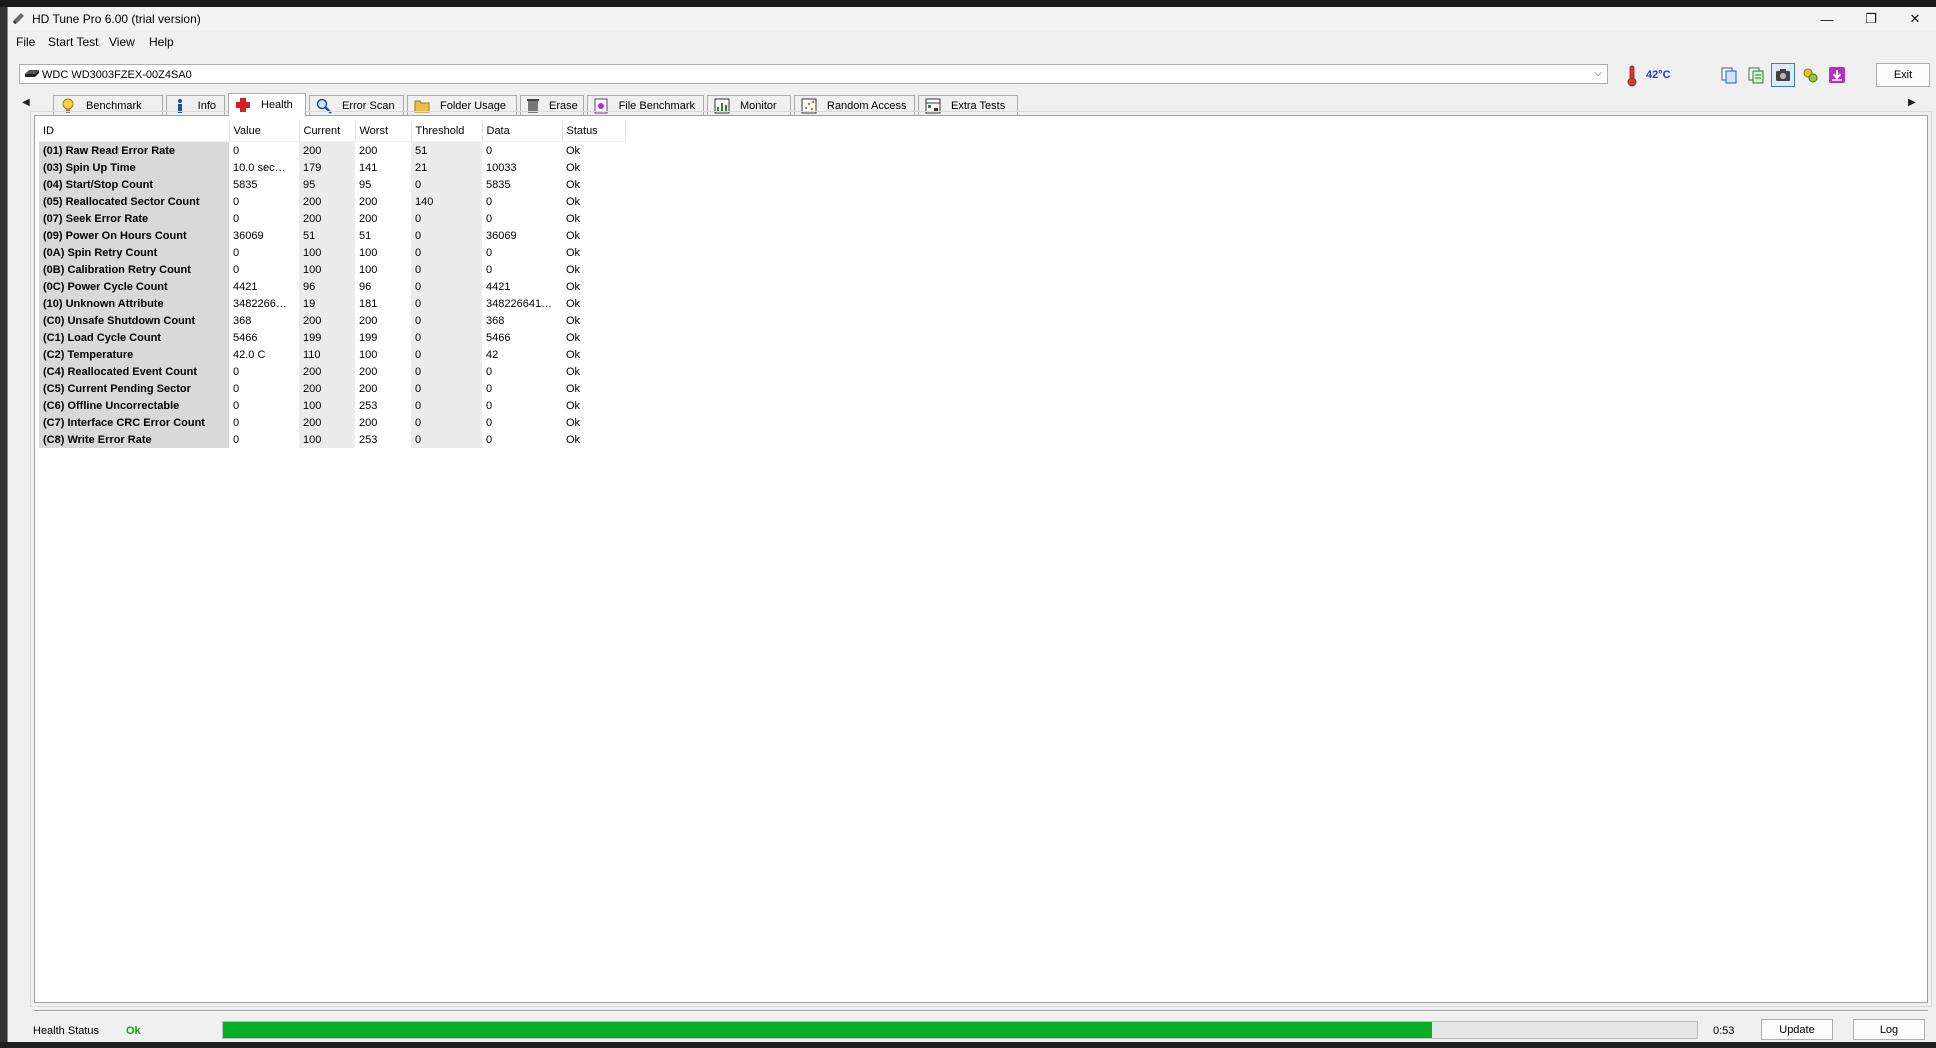  What do you see at coordinates (1912, 102) in the screenshot?
I see `tab-scroll-right-icon: ▶` at bounding box center [1912, 102].